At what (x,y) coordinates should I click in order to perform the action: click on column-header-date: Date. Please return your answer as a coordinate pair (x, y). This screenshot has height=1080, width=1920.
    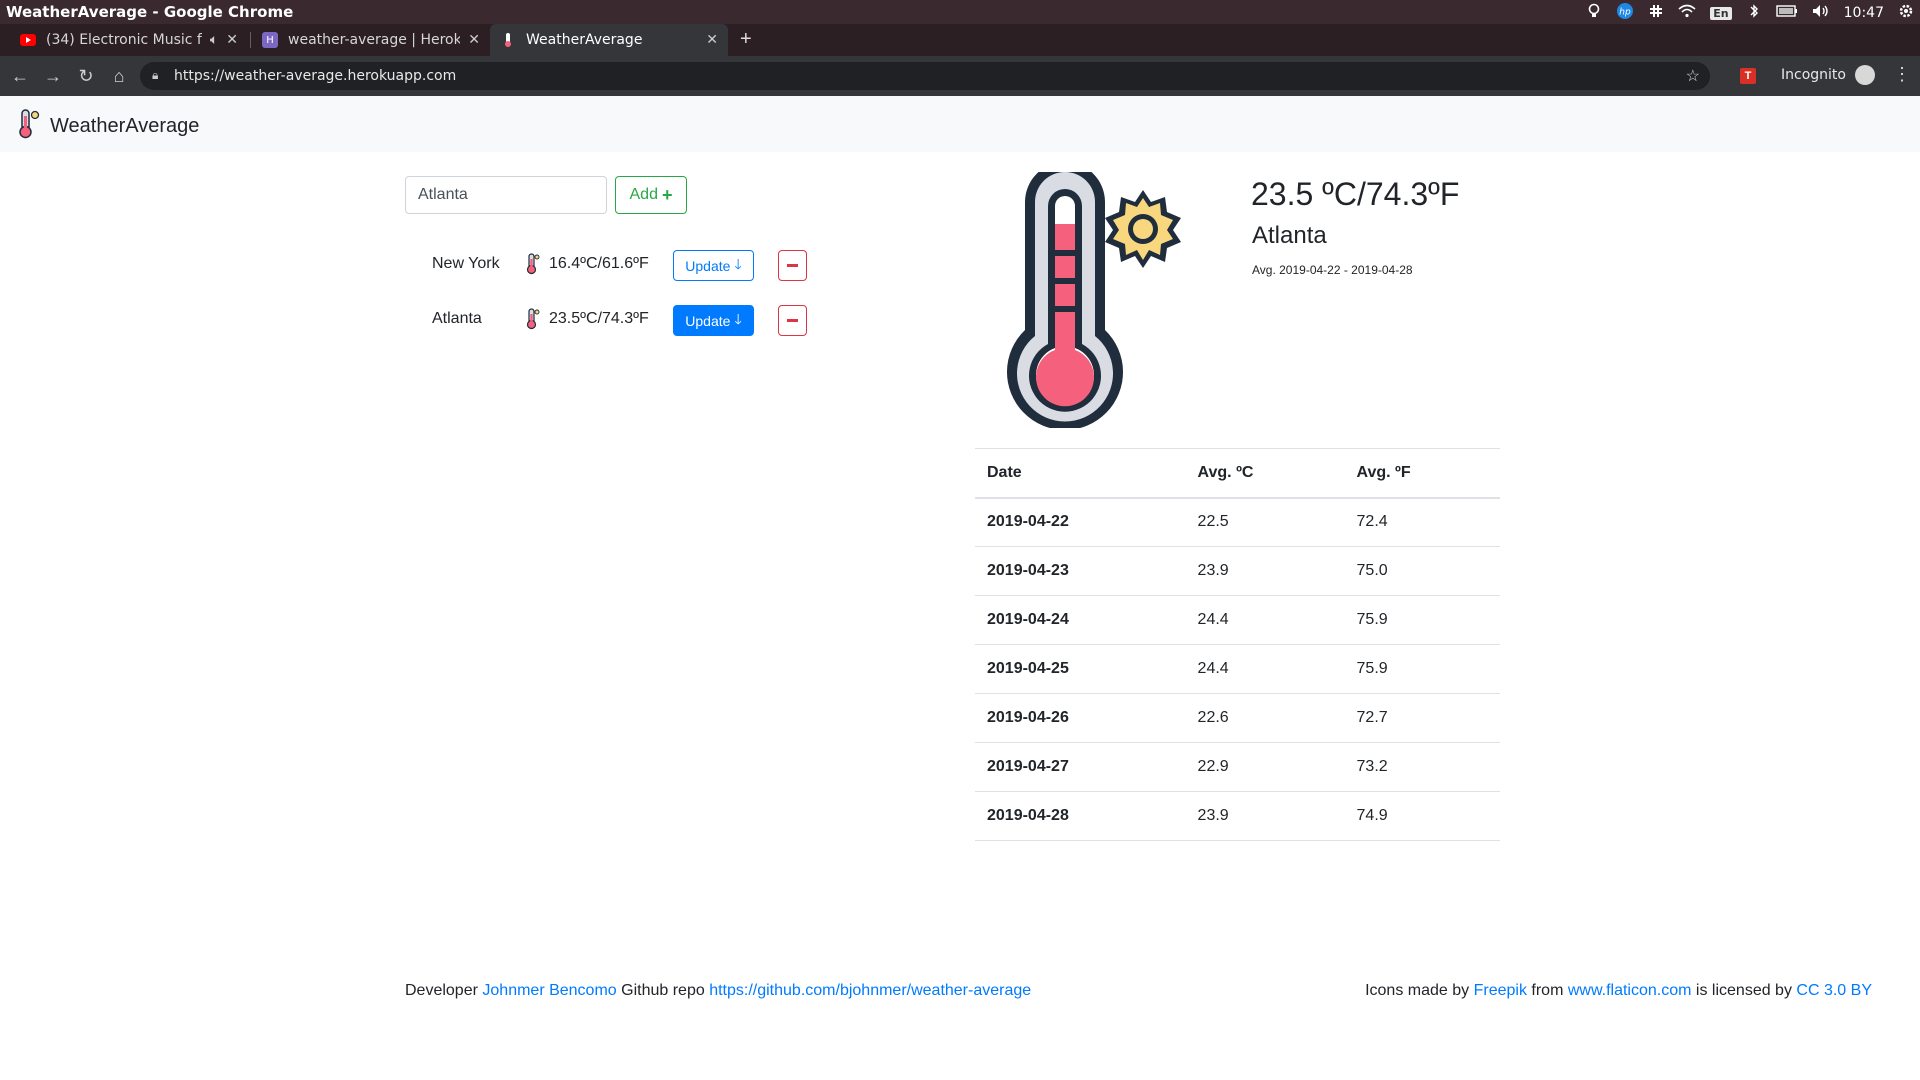
    Looking at the image, I should click on (1080, 473).